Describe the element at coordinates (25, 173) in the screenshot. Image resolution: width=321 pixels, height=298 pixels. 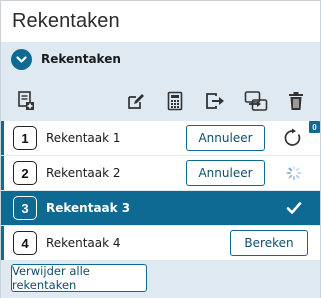
I see `task-number: 2` at that location.